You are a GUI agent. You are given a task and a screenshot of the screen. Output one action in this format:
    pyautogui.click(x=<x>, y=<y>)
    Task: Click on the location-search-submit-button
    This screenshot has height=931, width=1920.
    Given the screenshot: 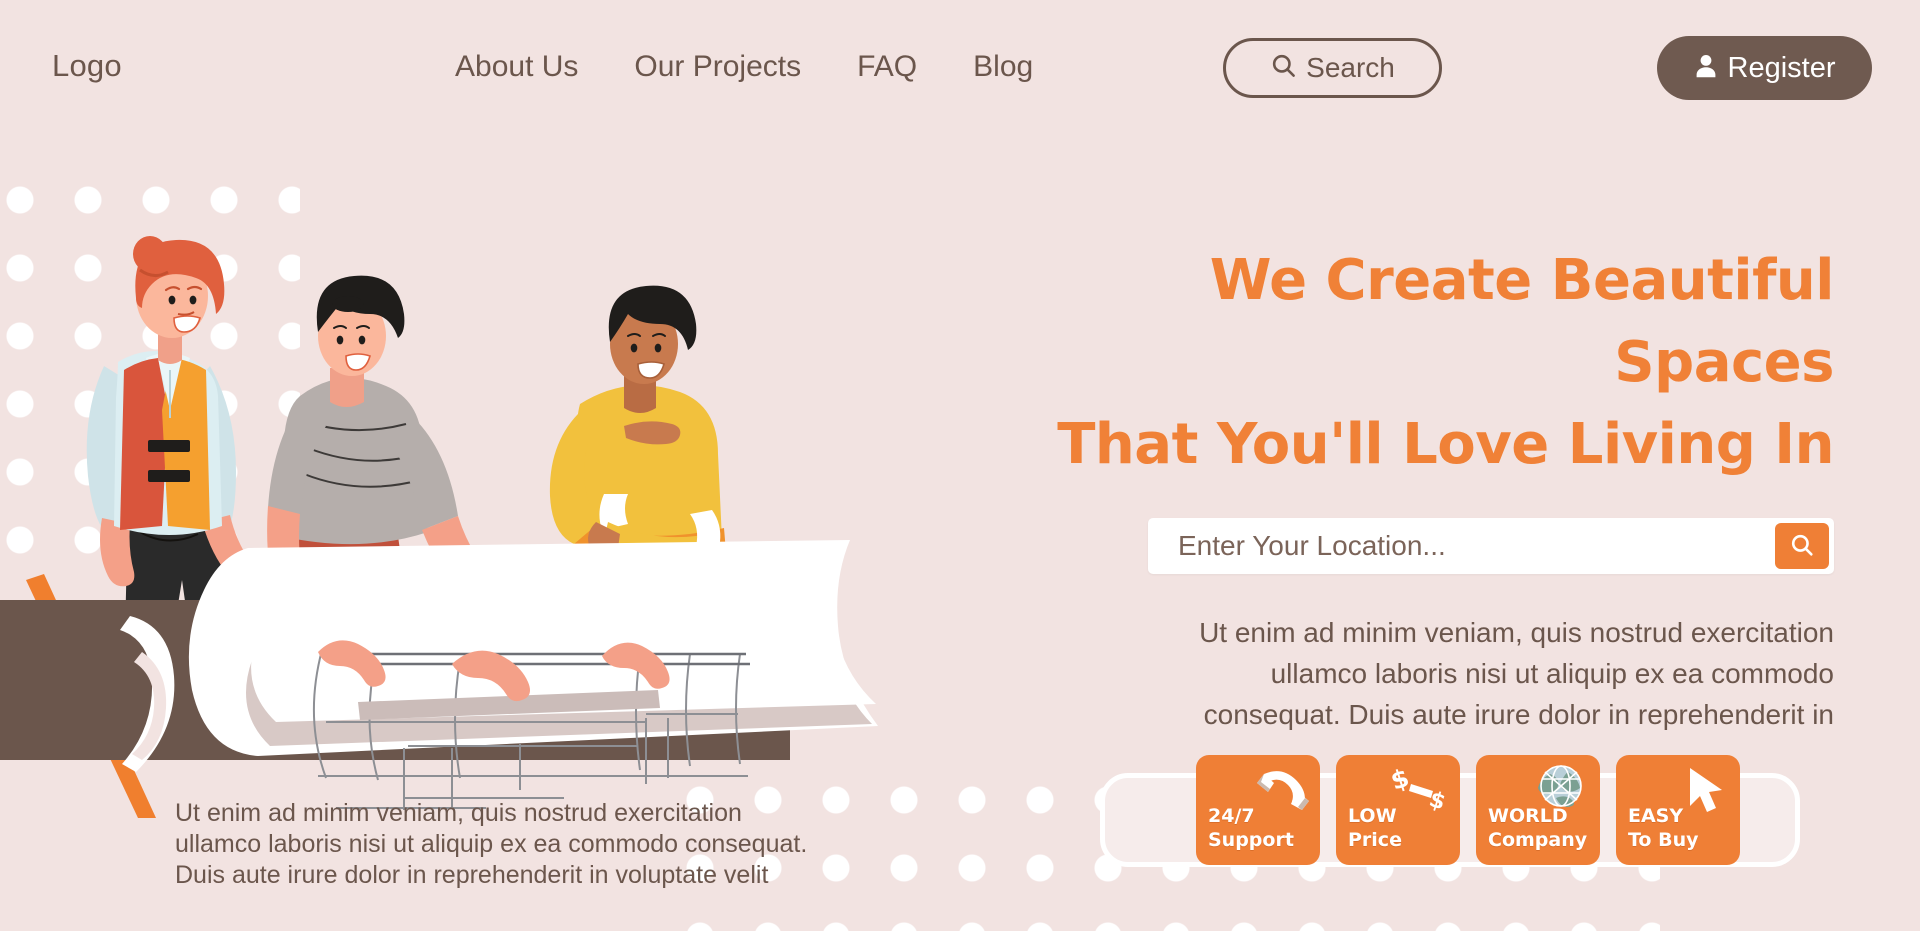 What is the action you would take?
    pyautogui.click(x=1802, y=546)
    